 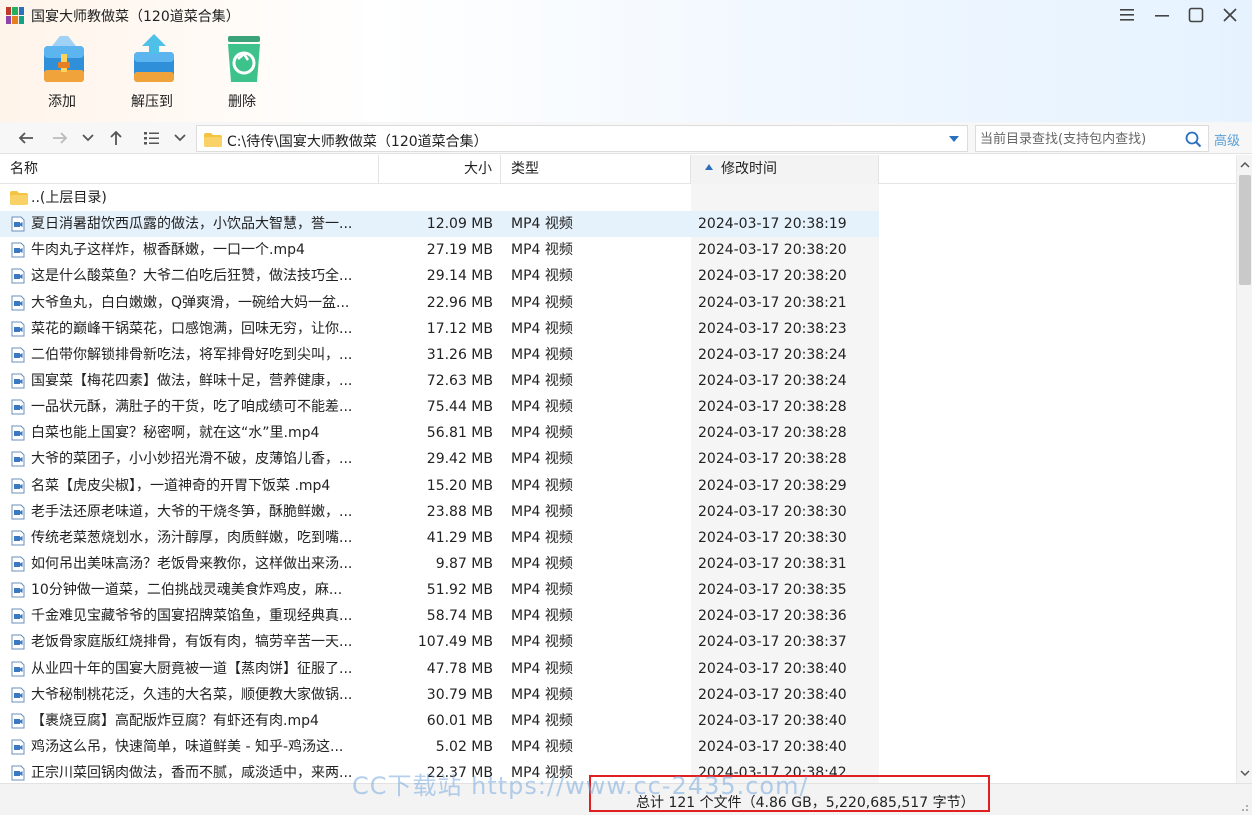 What do you see at coordinates (175, 433) in the screenshot?
I see `file-name: 白菜也能上国宴？秘密啊，就在这“水”里.mp4` at bounding box center [175, 433].